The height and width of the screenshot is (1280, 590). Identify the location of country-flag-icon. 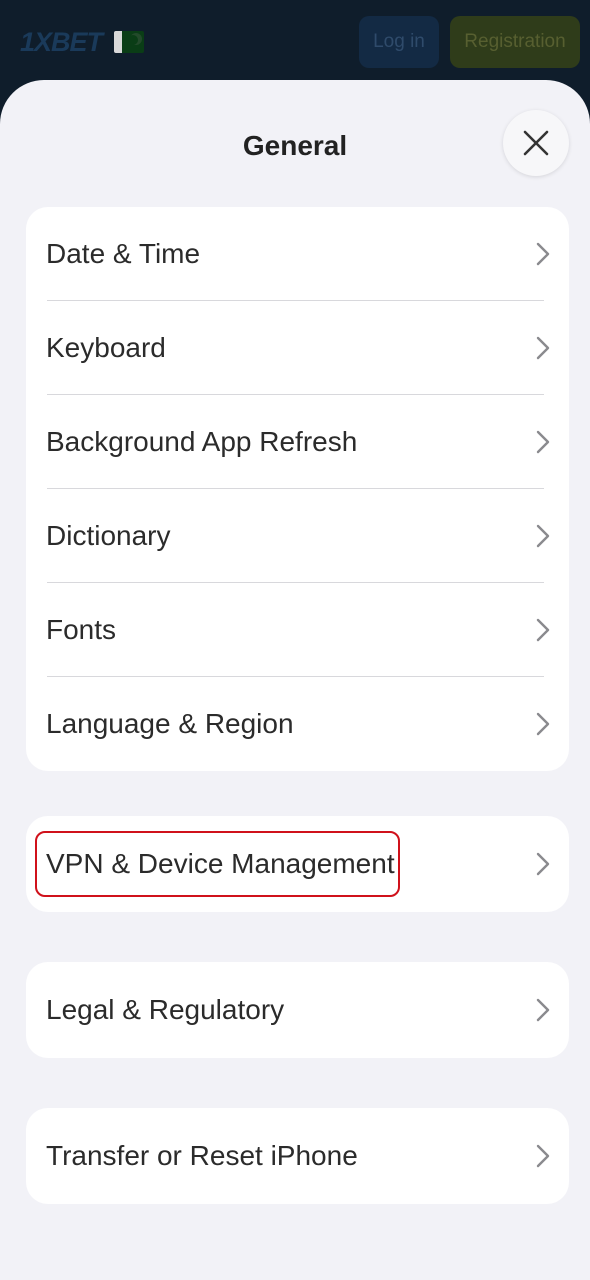
(129, 42).